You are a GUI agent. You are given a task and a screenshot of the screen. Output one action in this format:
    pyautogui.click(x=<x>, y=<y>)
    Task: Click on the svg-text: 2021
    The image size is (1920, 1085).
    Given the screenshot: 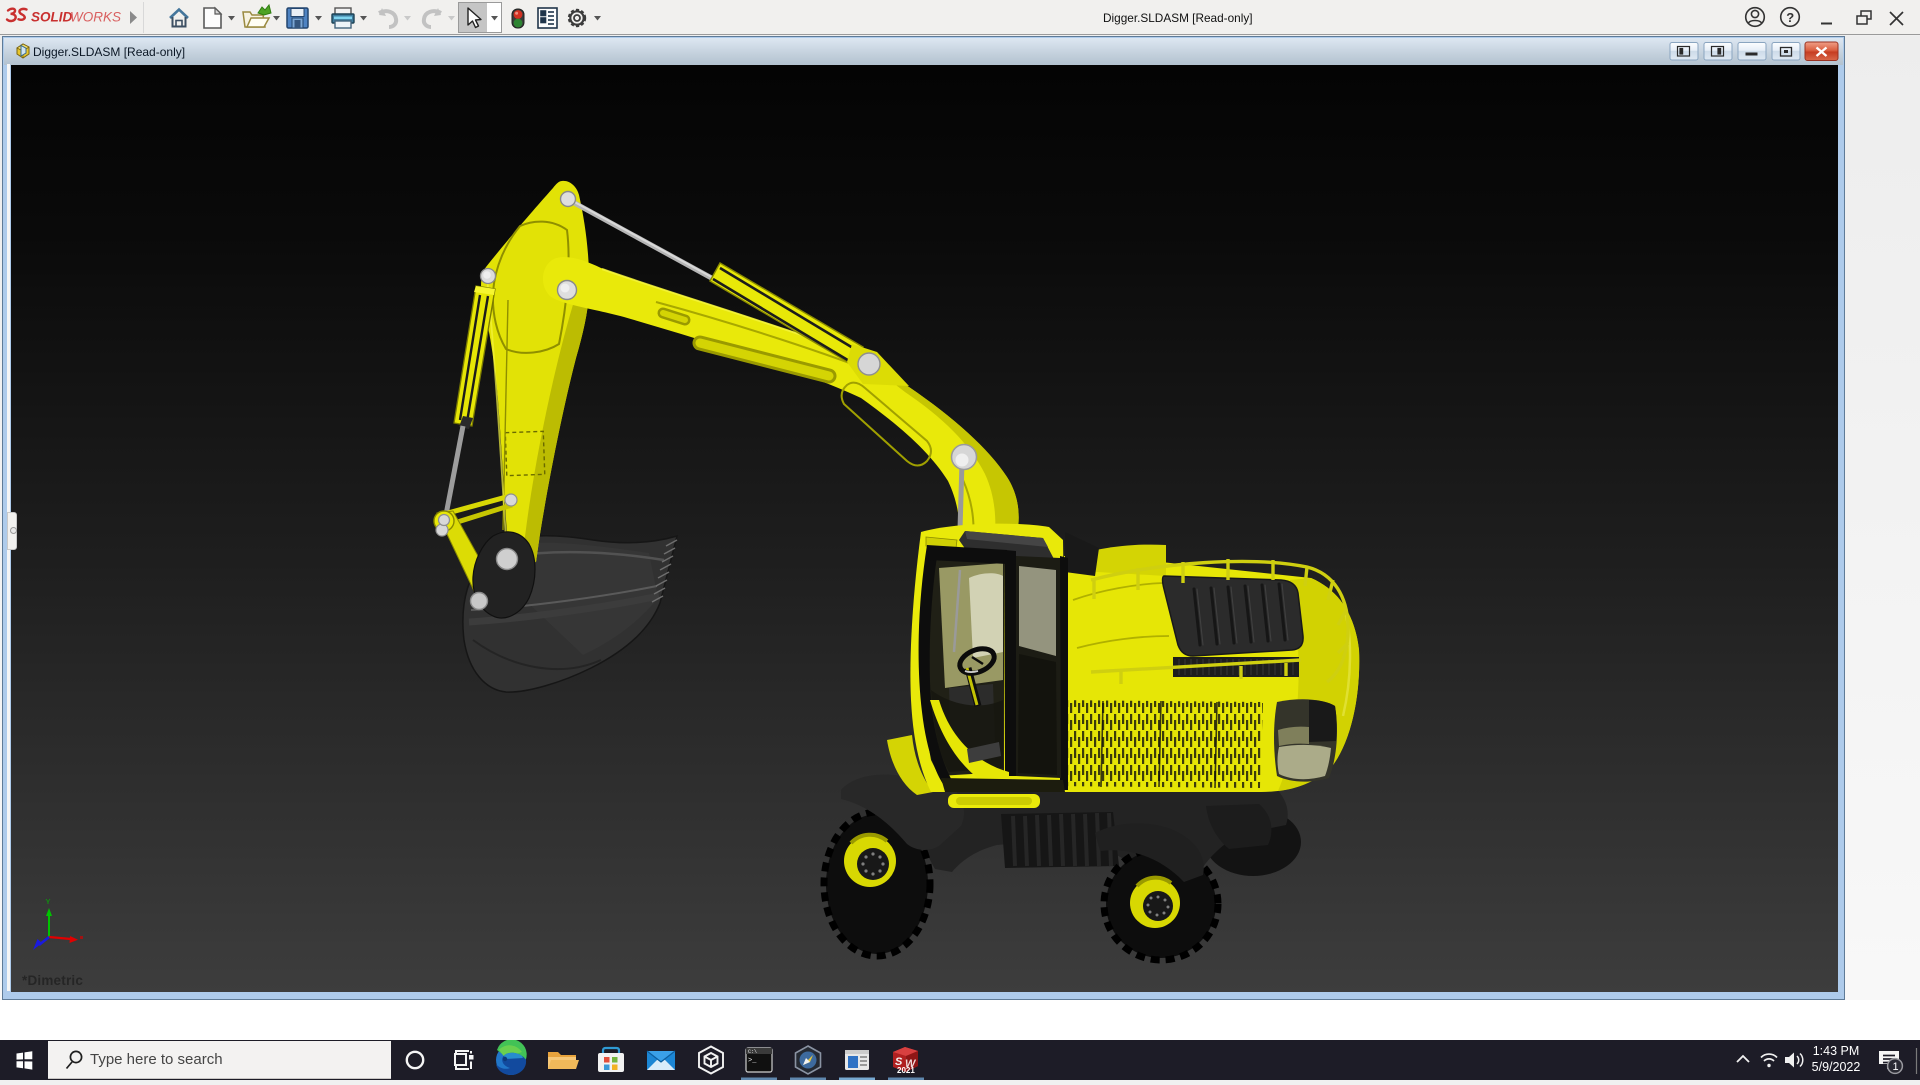 What is the action you would take?
    pyautogui.click(x=906, y=1070)
    